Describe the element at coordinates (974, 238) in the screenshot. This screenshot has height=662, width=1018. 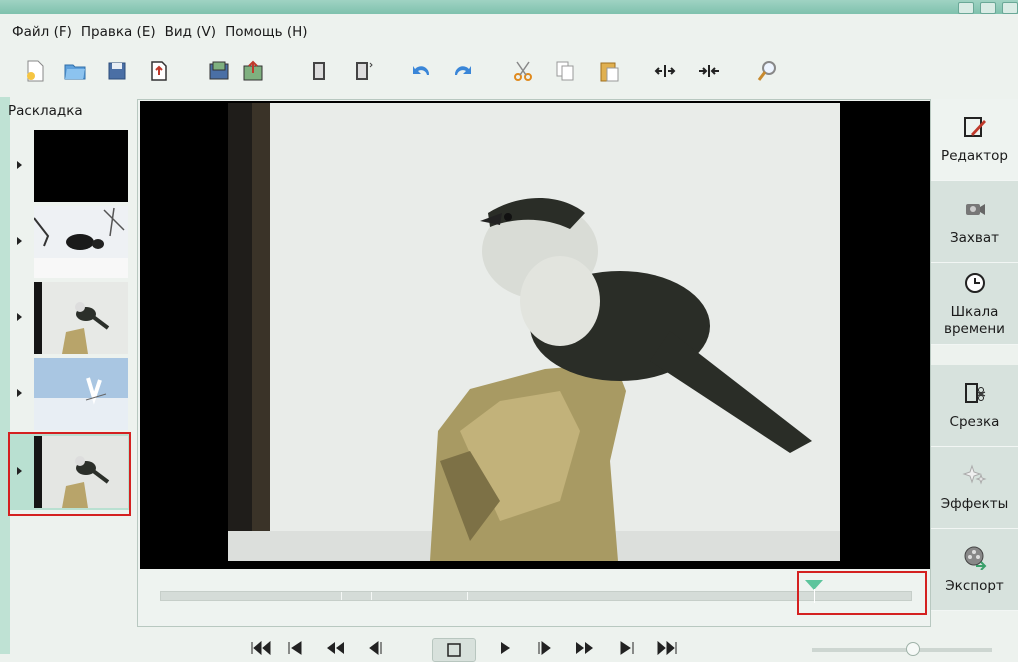
I see `tab-capture-label: Захват` at that location.